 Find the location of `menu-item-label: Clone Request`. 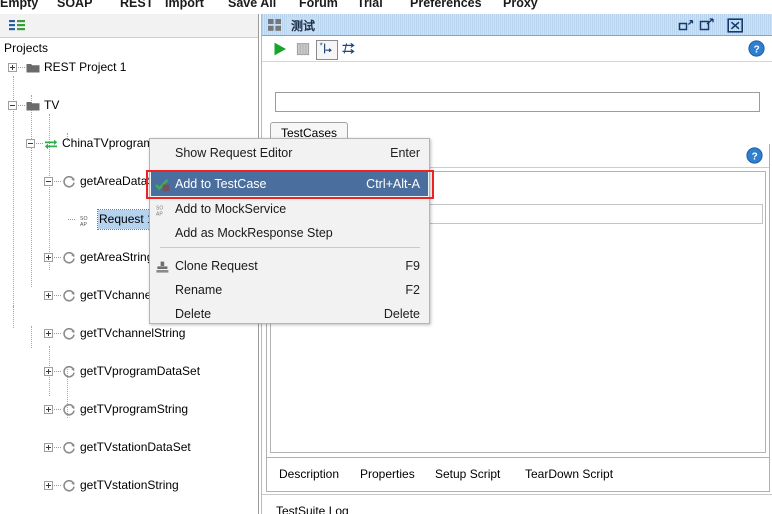

menu-item-label: Clone Request is located at coordinates (216, 266).